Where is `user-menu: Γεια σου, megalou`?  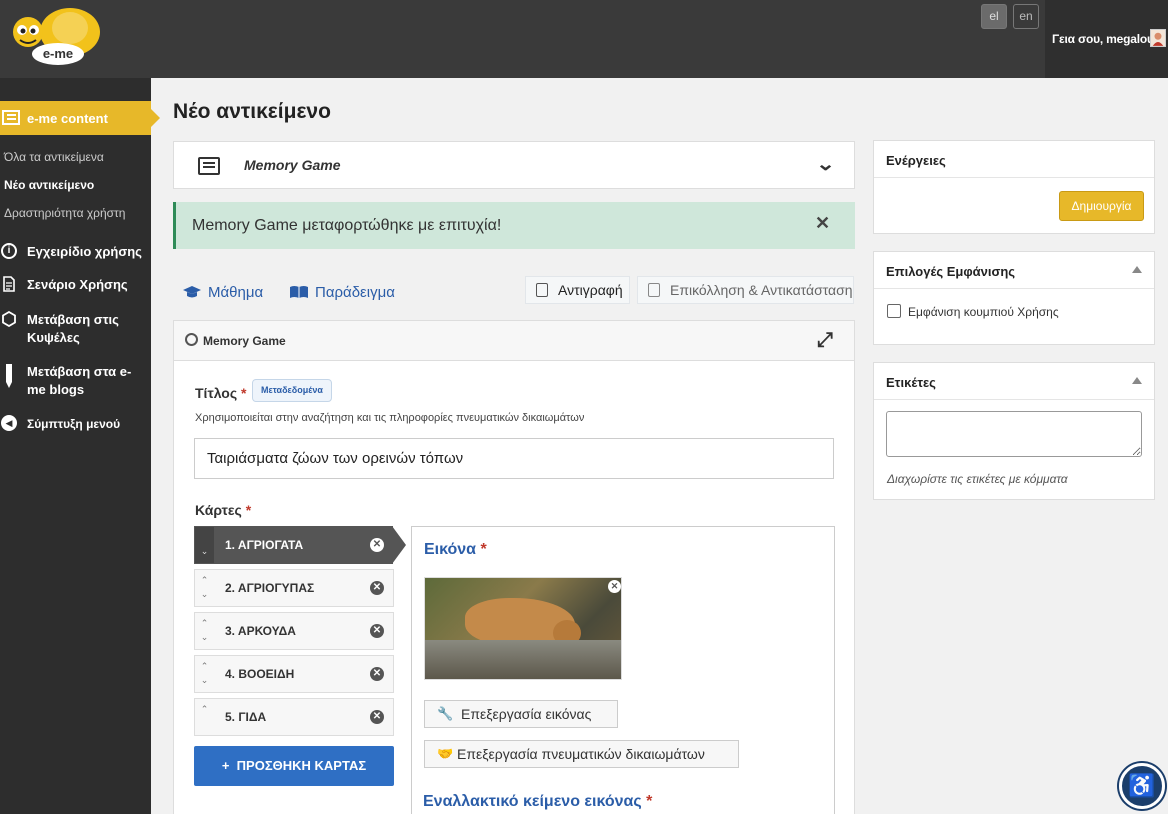 user-menu: Γεια σου, megalou is located at coordinates (1106, 39).